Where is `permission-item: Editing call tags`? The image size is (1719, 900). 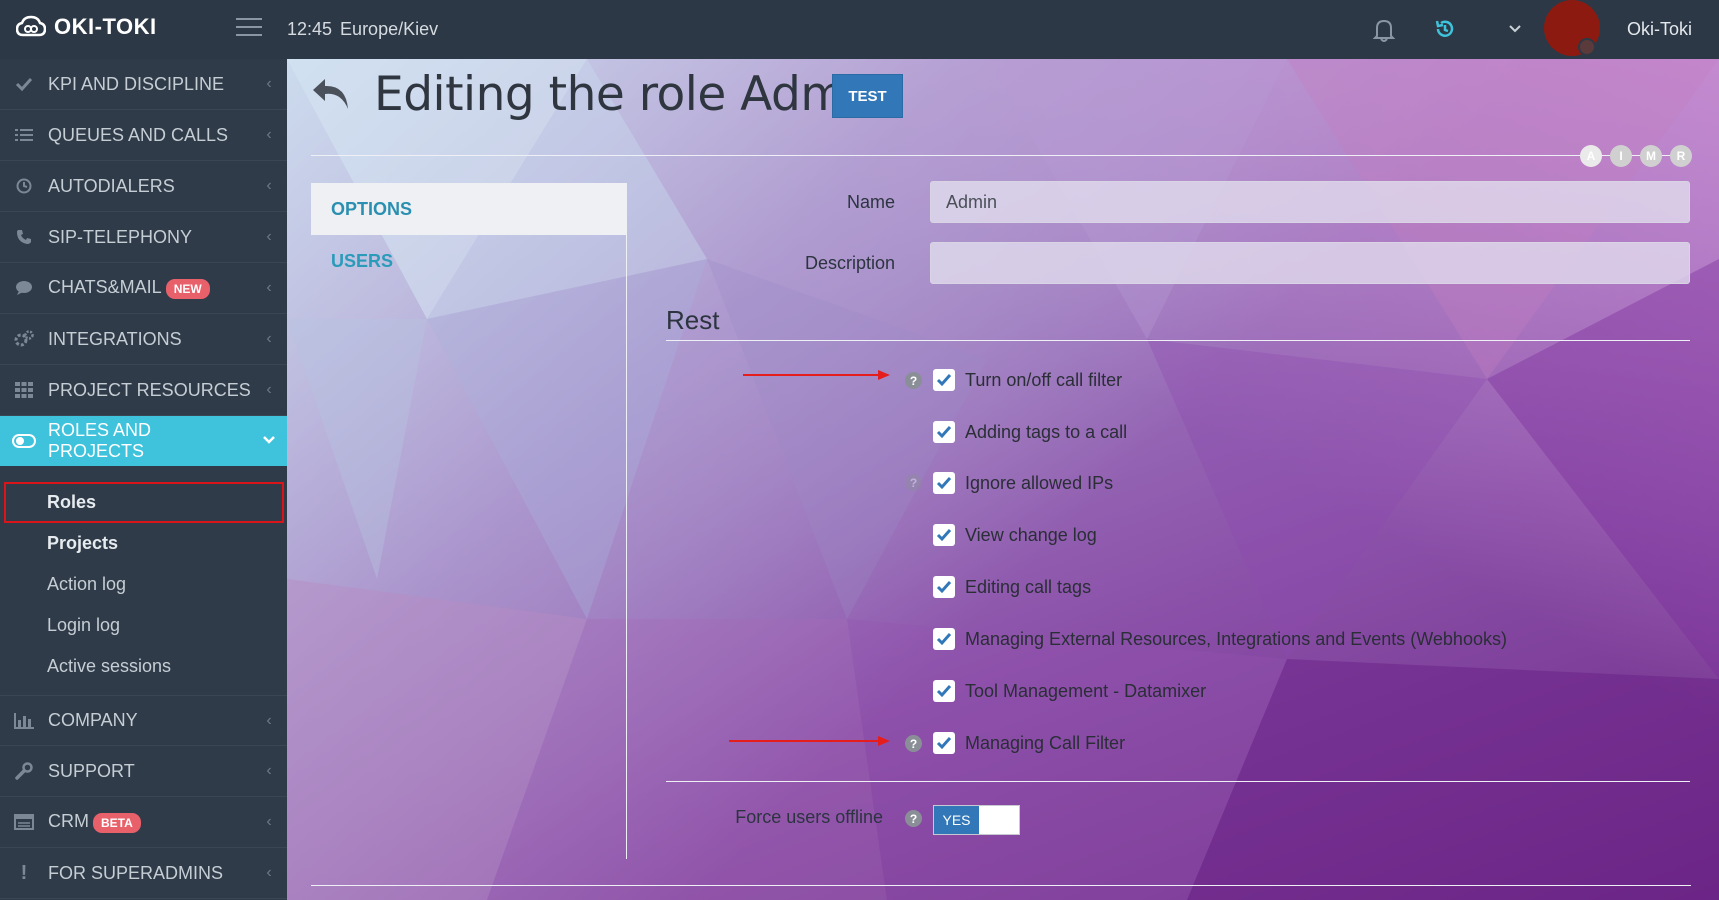
permission-item: Editing call tags is located at coordinates (1012, 587).